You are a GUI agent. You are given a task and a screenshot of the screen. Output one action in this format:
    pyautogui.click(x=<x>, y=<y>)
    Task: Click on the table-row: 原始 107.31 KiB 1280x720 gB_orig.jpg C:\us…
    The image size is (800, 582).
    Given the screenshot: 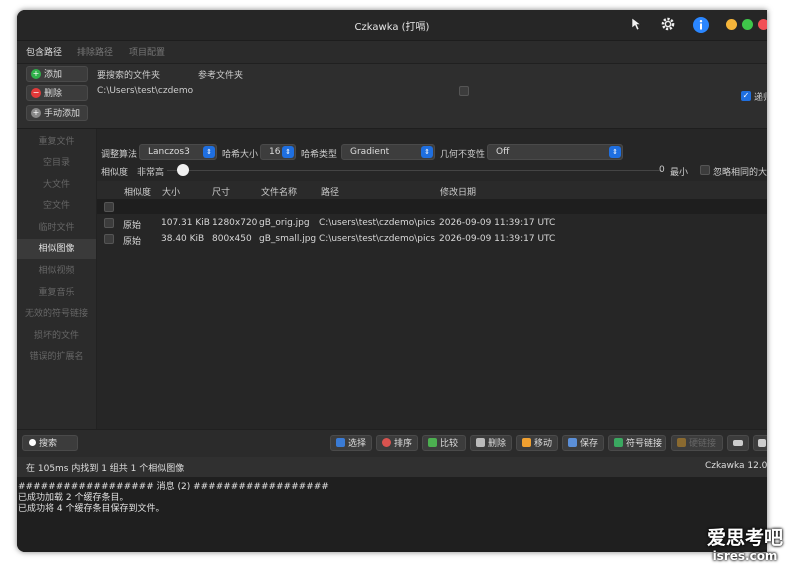 What is the action you would take?
    pyautogui.click(x=432, y=223)
    